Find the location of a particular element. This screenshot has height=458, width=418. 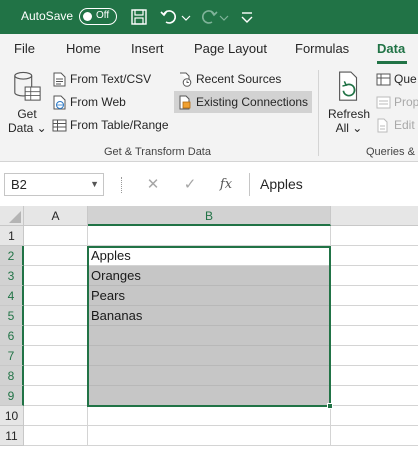

recent-sources-icon is located at coordinates (185, 79).